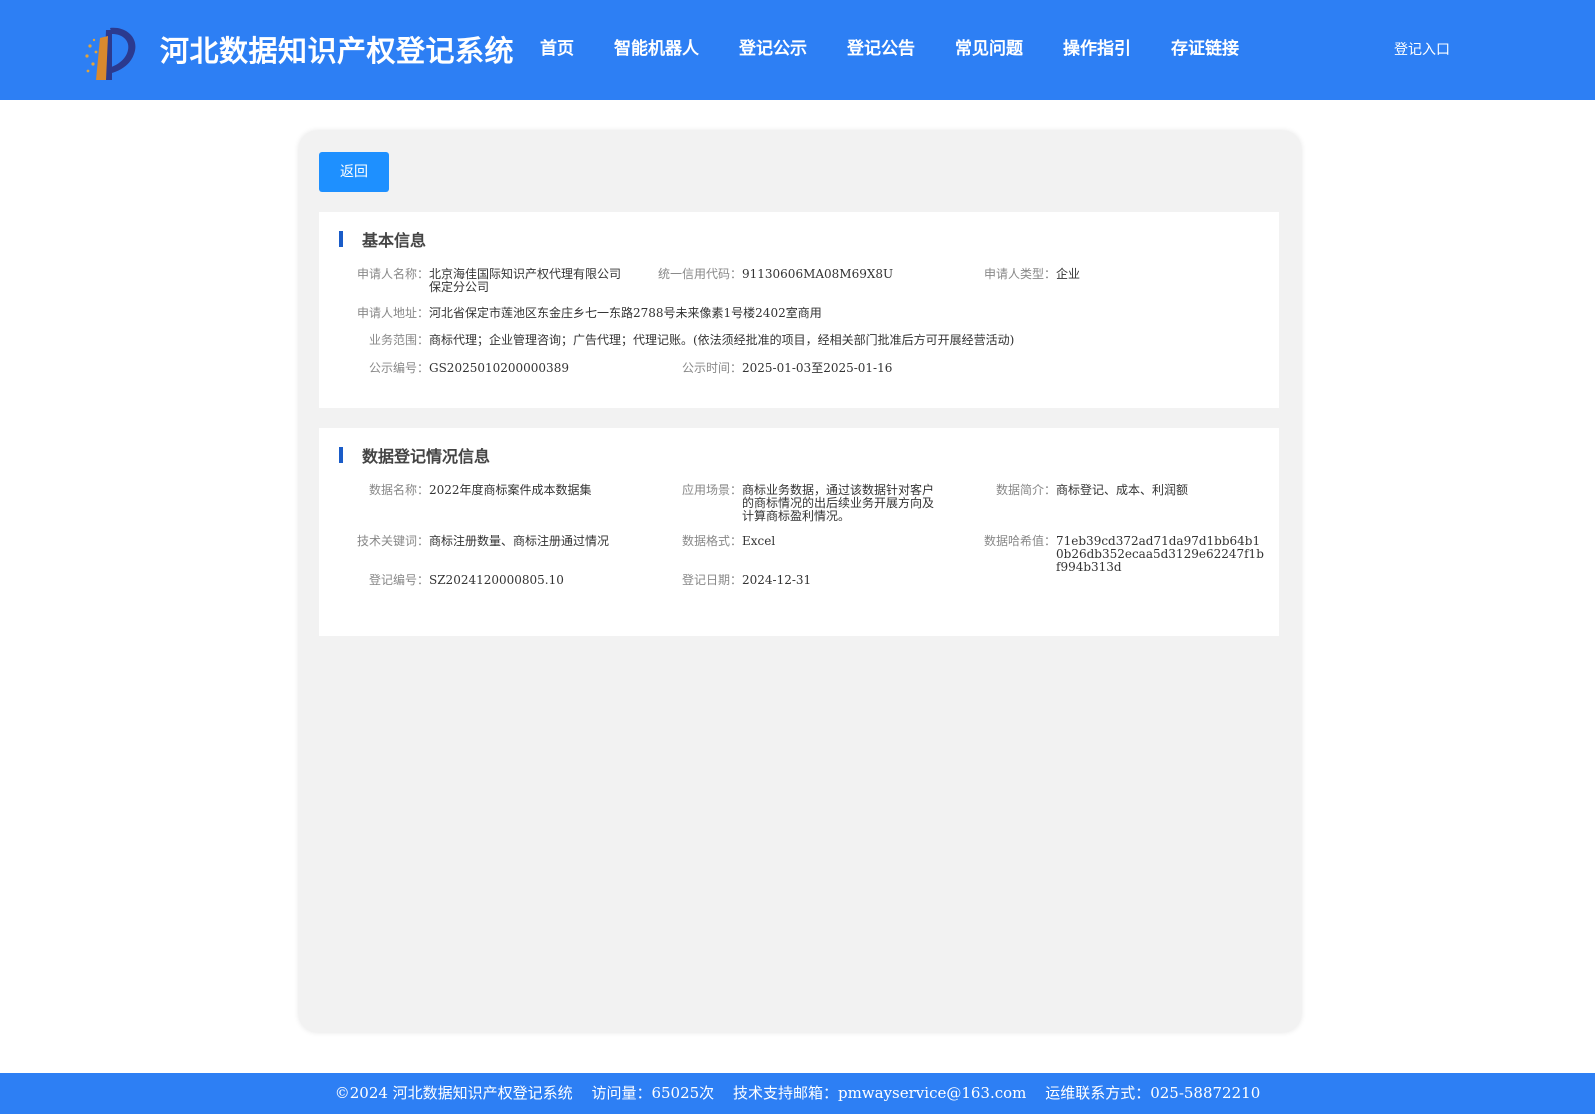  I want to click on nav-item-publicity: 登记公示, so click(773, 46).